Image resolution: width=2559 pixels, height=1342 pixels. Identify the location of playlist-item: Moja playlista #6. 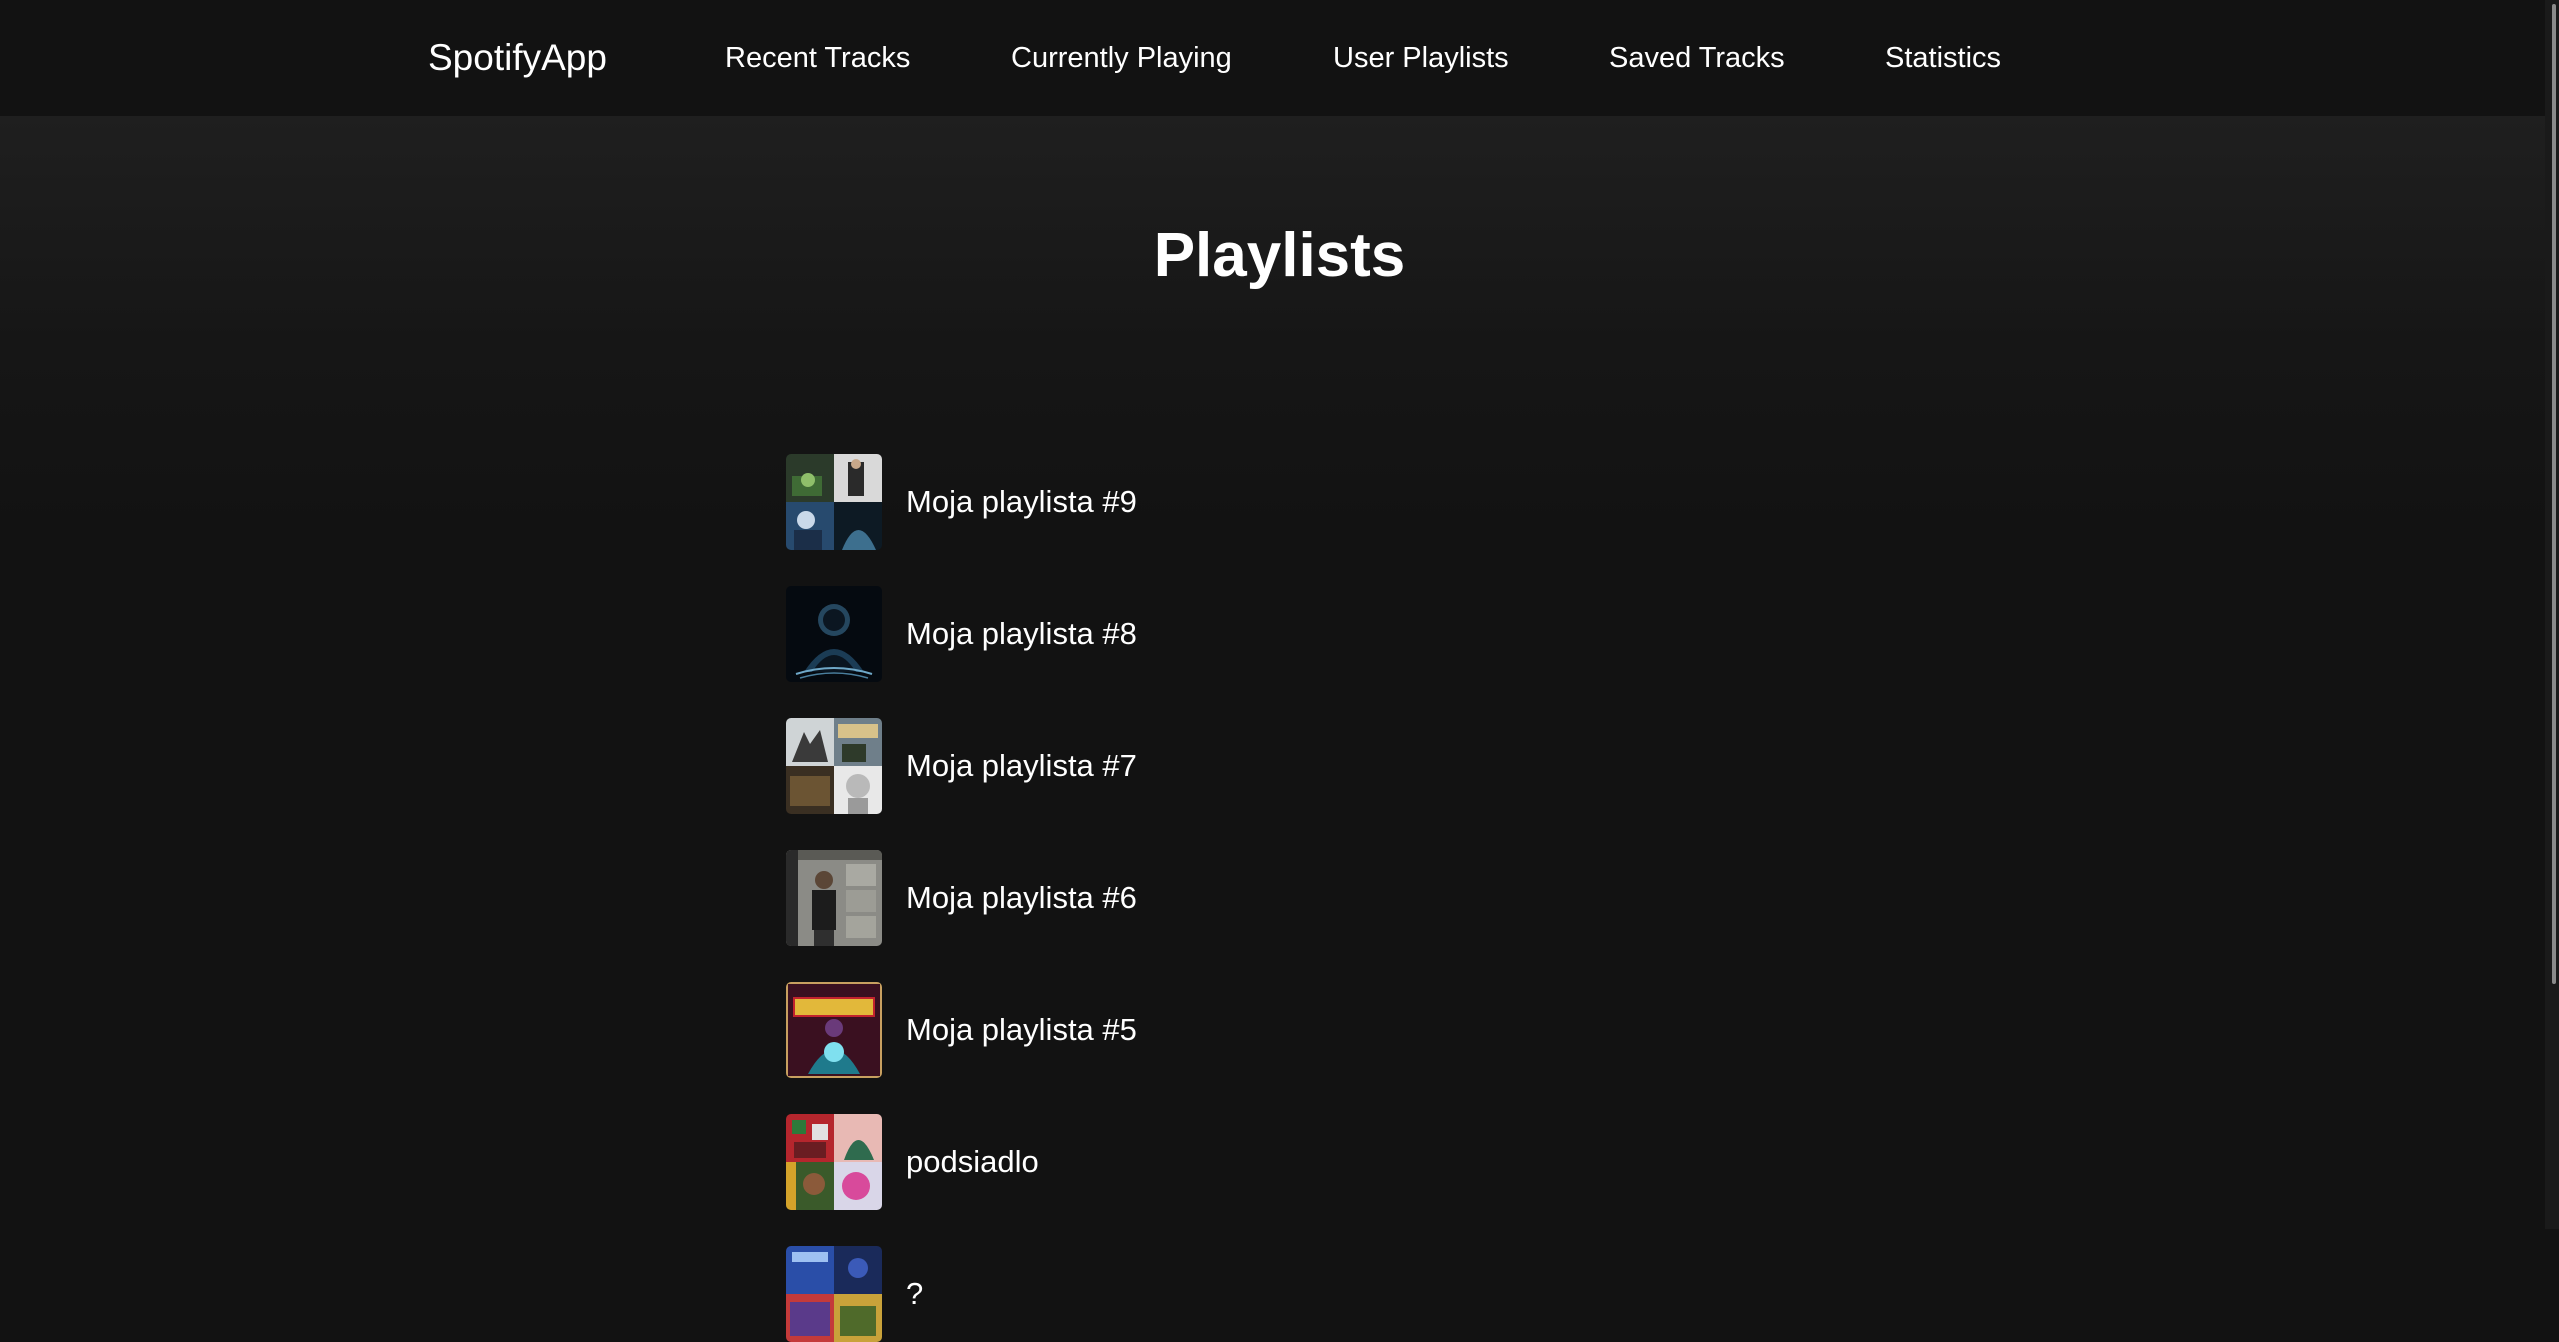
(1136, 898).